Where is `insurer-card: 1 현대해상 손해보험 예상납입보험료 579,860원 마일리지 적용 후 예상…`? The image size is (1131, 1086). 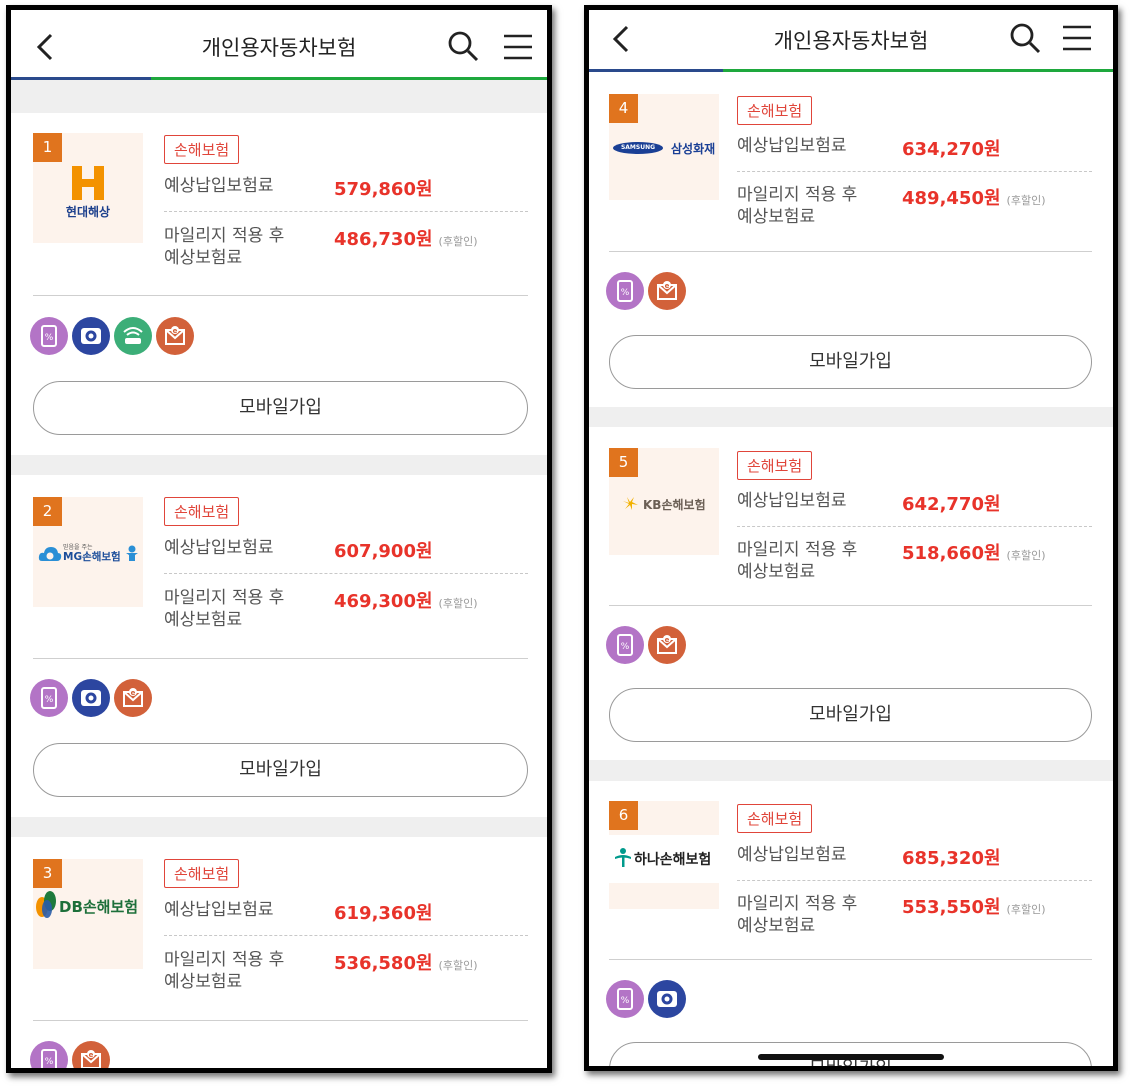 insurer-card: 1 현대해상 손해보험 예상납입보험료 579,860원 마일리지 적용 후 예상… is located at coordinates (279, 284).